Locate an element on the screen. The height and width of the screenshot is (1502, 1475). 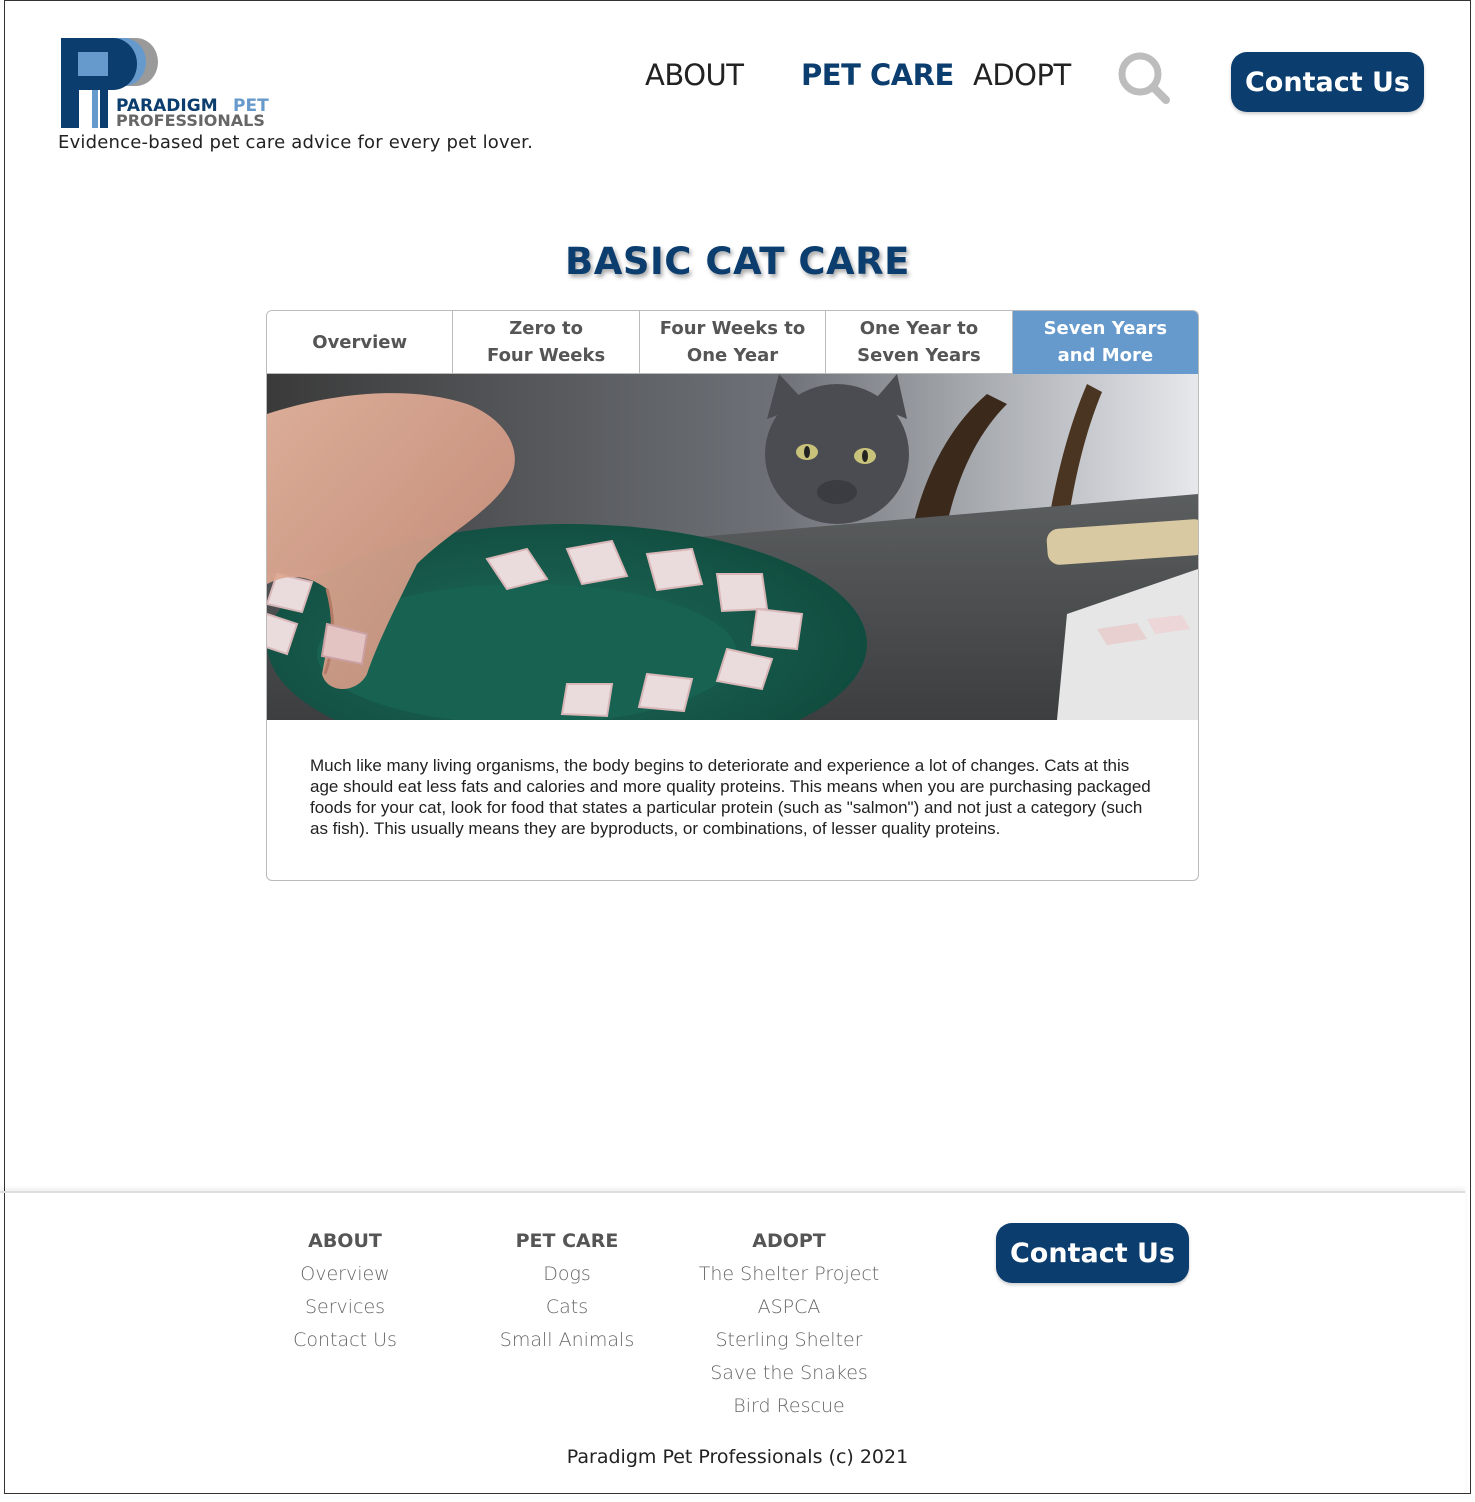
footer-column-pet-care: PET CARE Dogs Cats Small Animals is located at coordinates (567, 1296).